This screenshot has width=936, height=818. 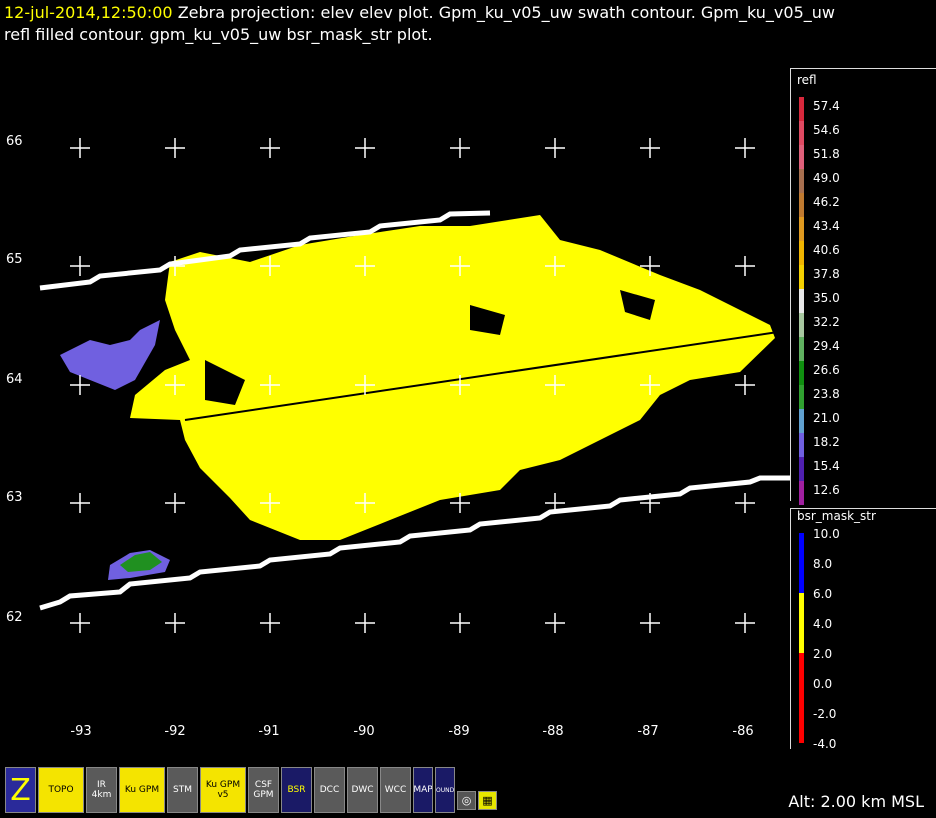 I want to click on refl-legend-label: 18.2, so click(x=826, y=442).